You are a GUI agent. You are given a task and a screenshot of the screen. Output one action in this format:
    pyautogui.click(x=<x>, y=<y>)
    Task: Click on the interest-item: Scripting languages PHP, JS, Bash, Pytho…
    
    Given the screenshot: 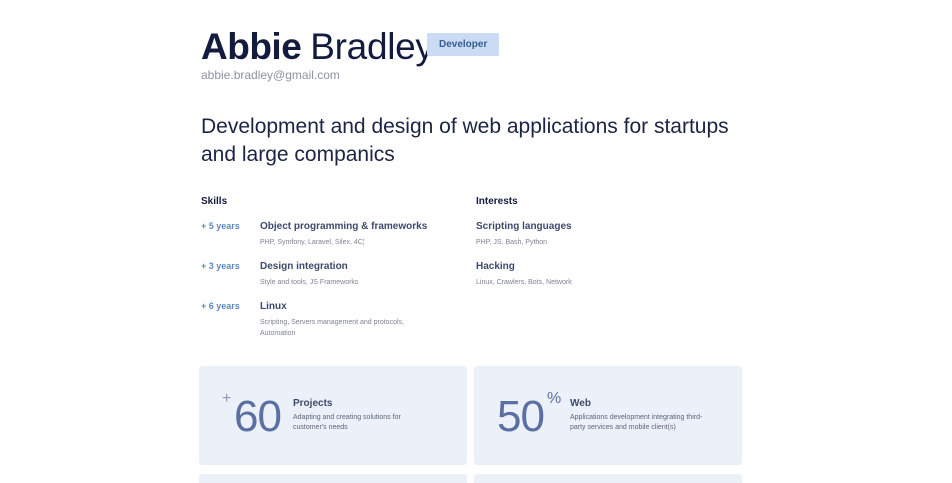 What is the action you would take?
    pyautogui.click(x=606, y=234)
    